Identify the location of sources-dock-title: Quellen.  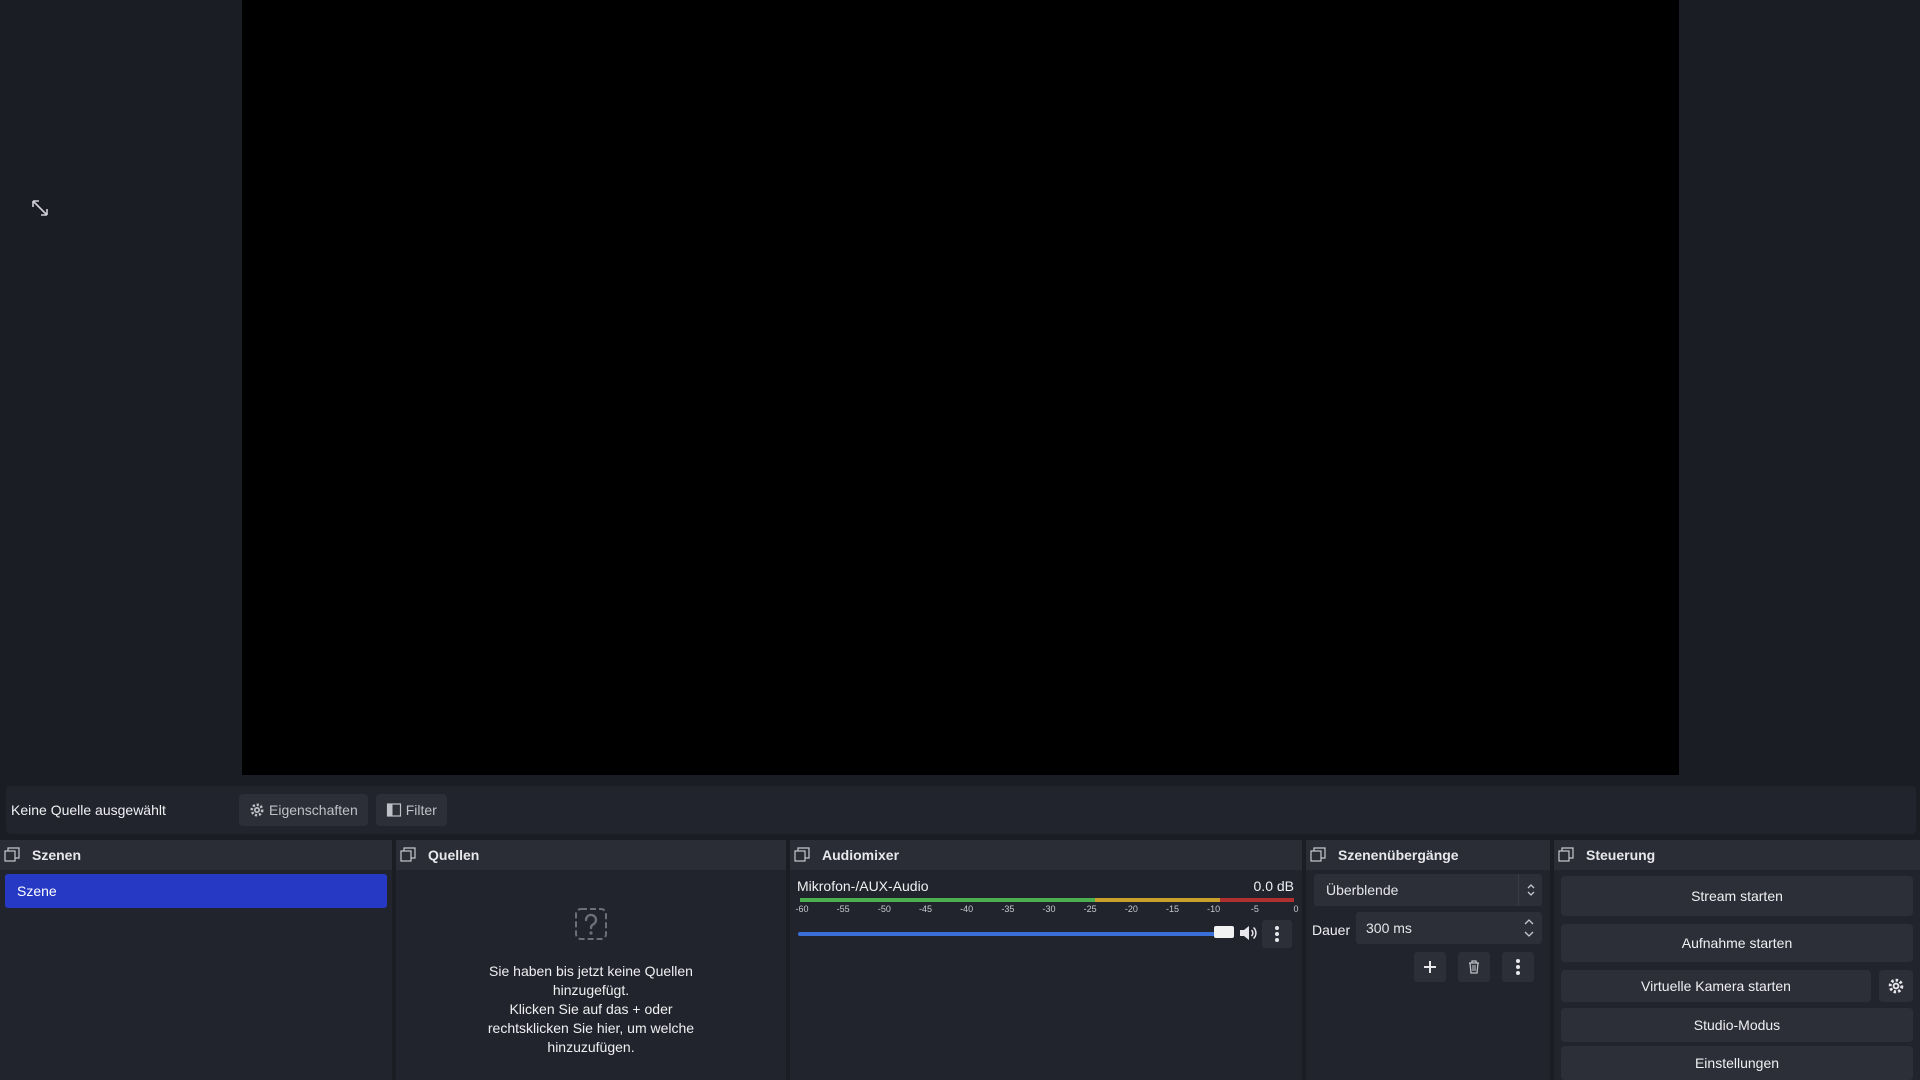
(454, 855).